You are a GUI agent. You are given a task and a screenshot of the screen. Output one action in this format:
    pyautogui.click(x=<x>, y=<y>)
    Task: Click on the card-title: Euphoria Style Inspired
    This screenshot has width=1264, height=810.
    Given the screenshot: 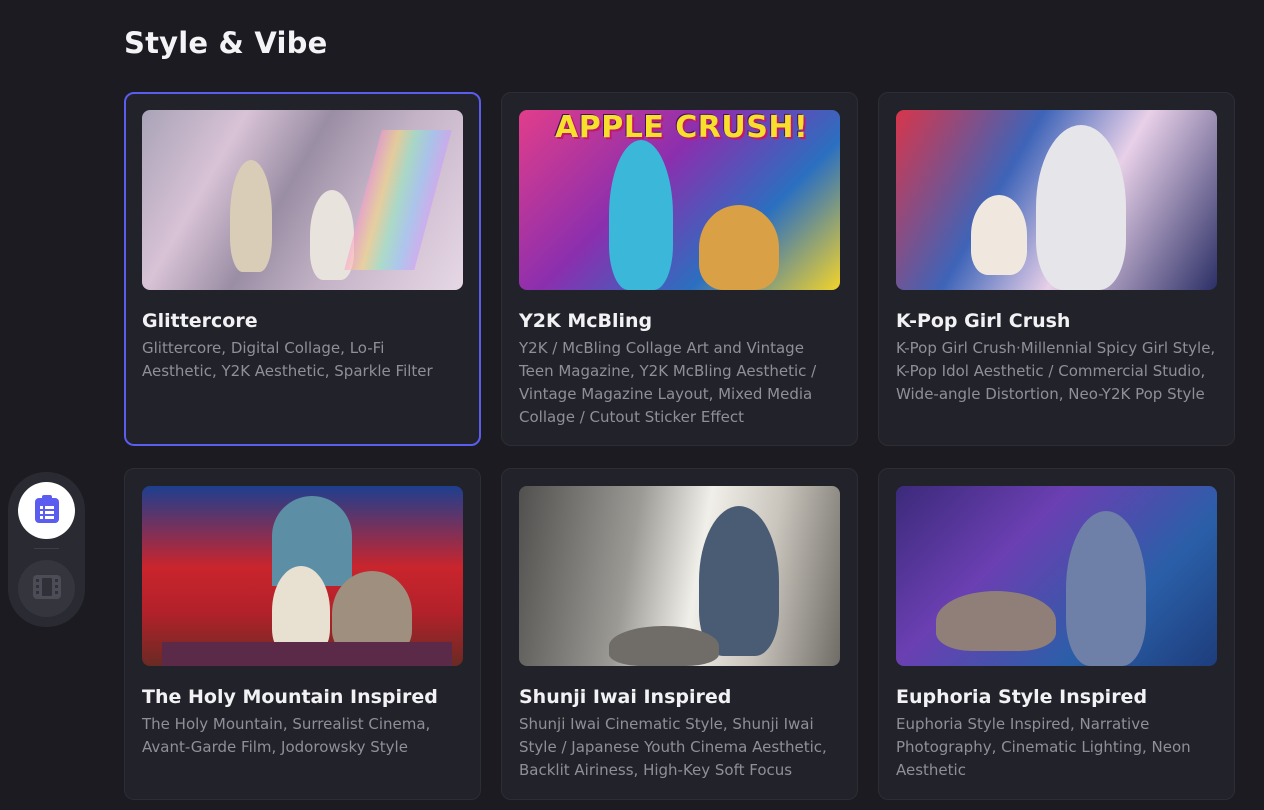 What is the action you would take?
    pyautogui.click(x=1022, y=697)
    